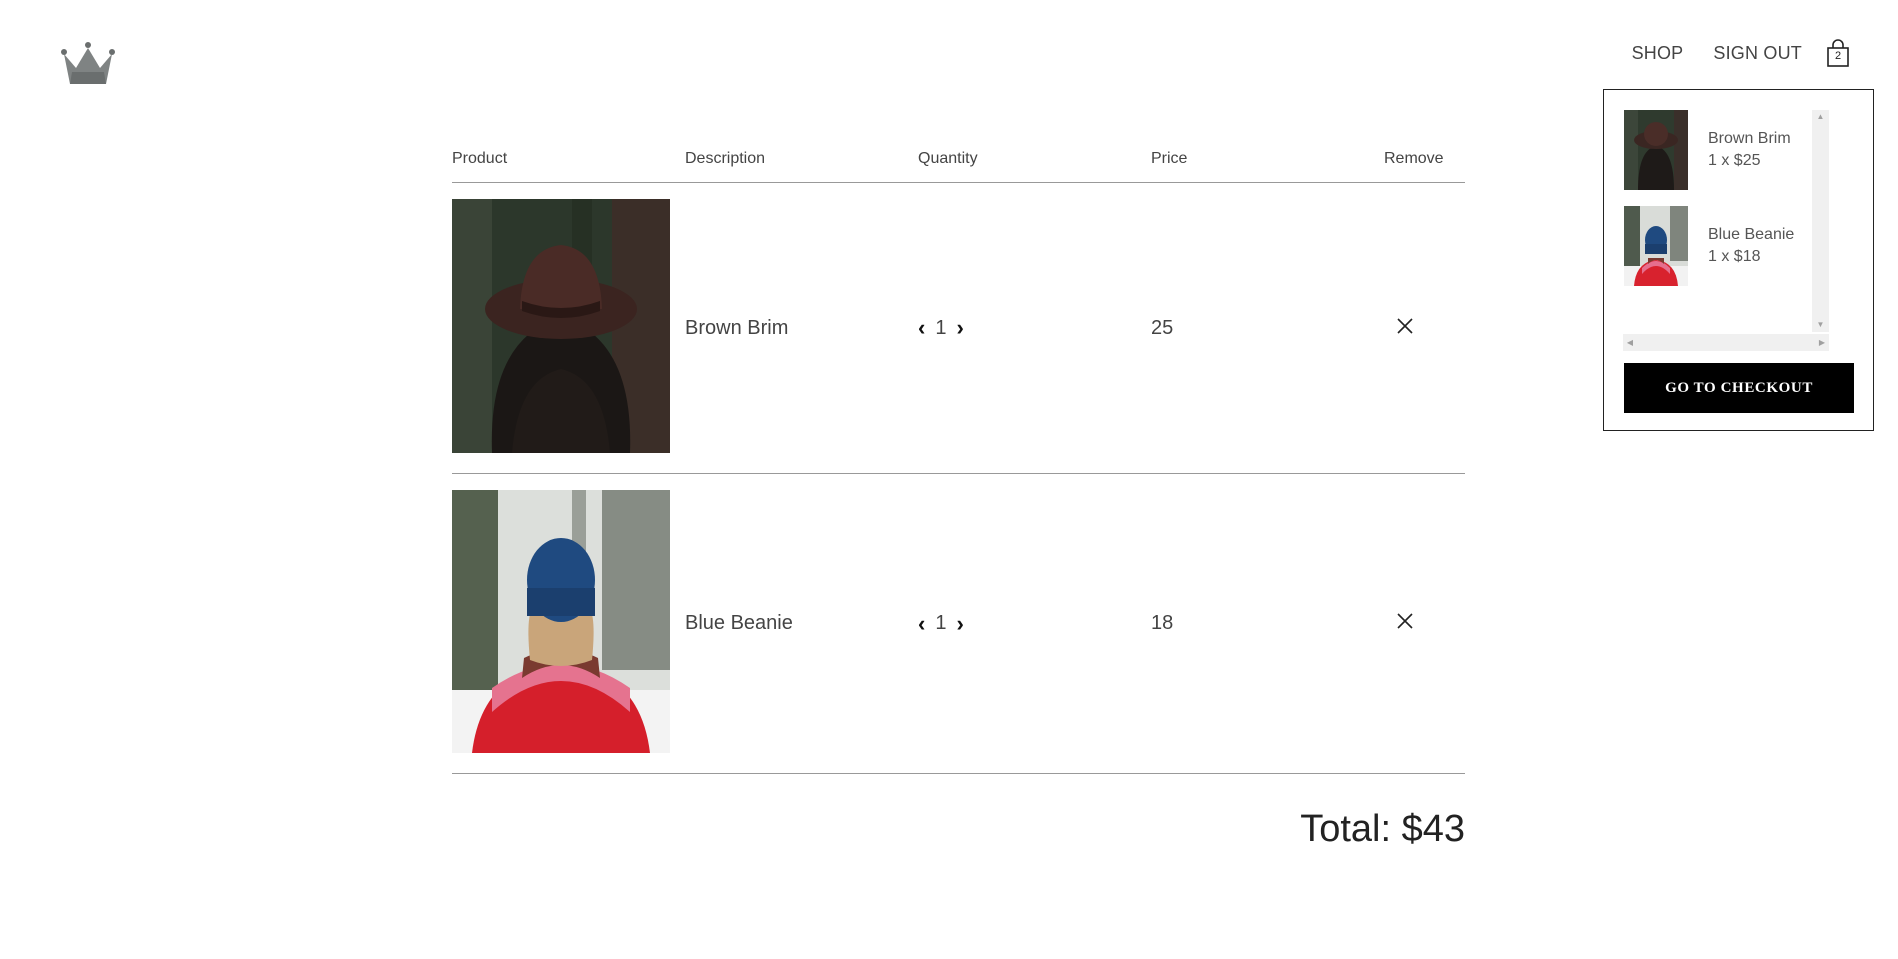 The height and width of the screenshot is (959, 1898). Describe the element at coordinates (1838, 56) in the screenshot. I see `cart-count-badge: 2` at that location.